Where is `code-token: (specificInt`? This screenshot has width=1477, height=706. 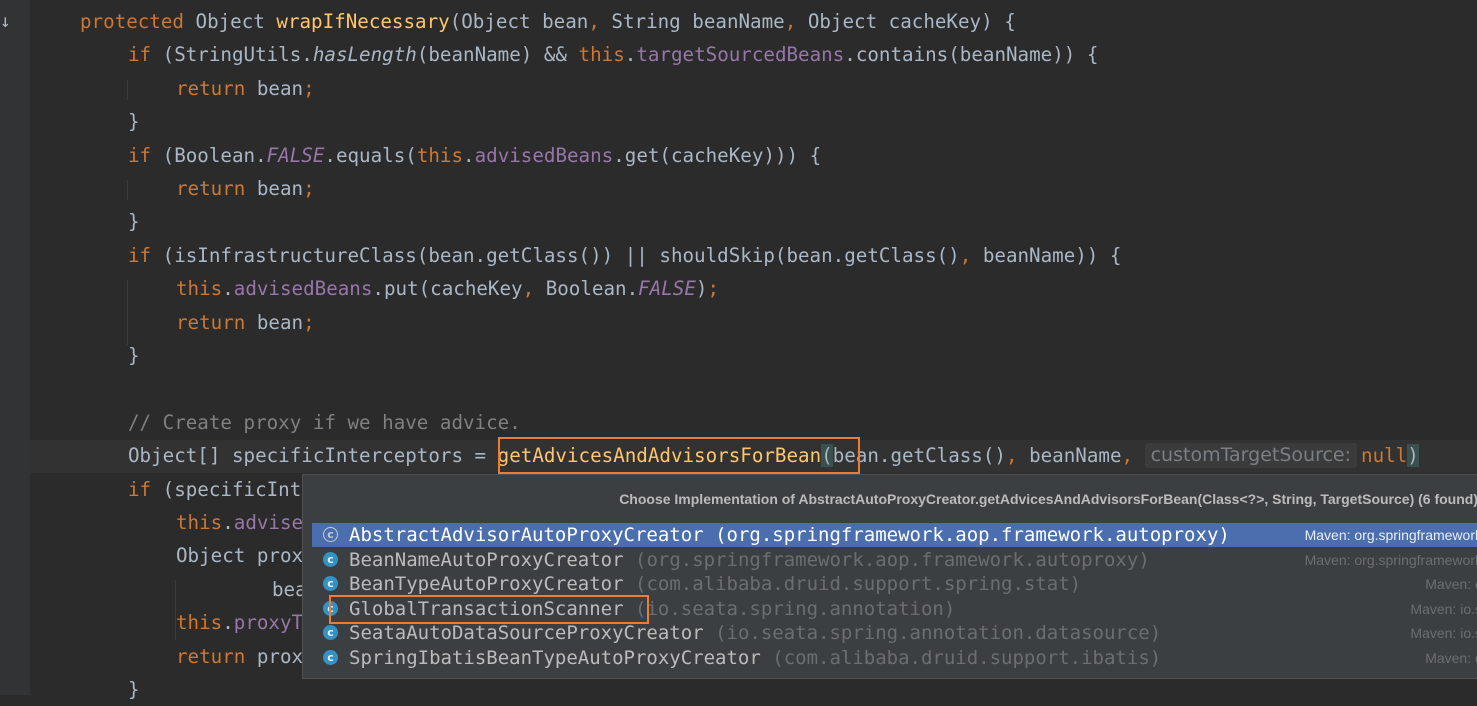 code-token: (specificInt is located at coordinates (232, 489).